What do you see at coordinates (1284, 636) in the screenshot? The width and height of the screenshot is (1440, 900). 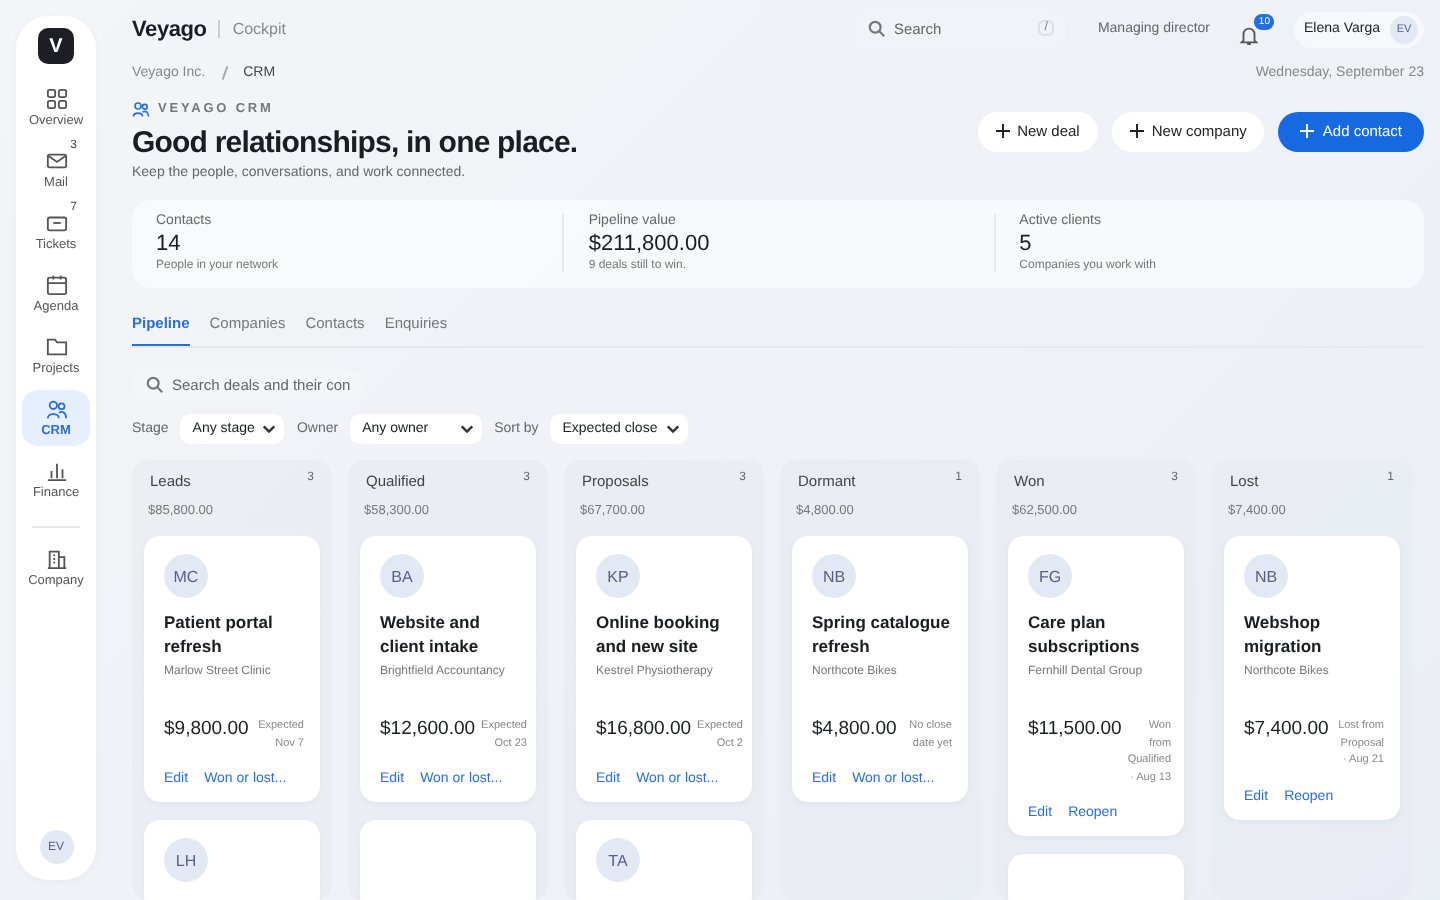 I see `deal-title: Webshop migration` at bounding box center [1284, 636].